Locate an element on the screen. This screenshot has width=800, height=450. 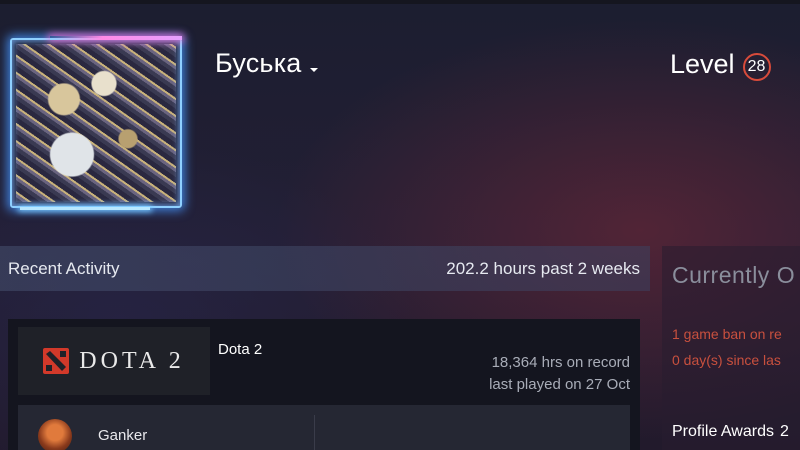
game-capsule: DOTA 2 is located at coordinates (114, 361).